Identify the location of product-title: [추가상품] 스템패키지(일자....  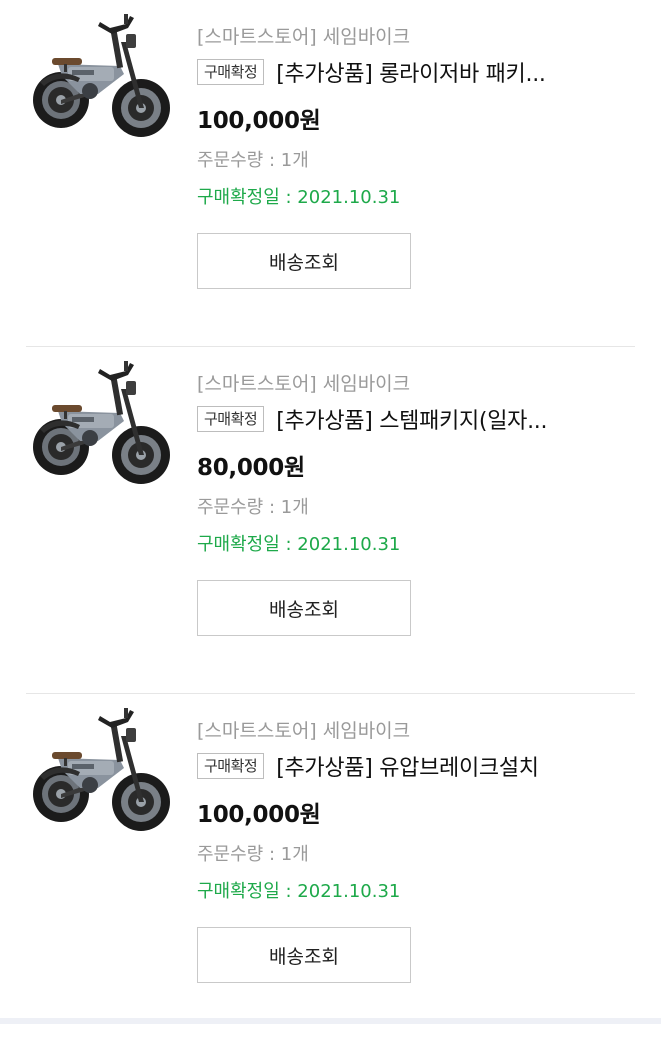
(411, 419).